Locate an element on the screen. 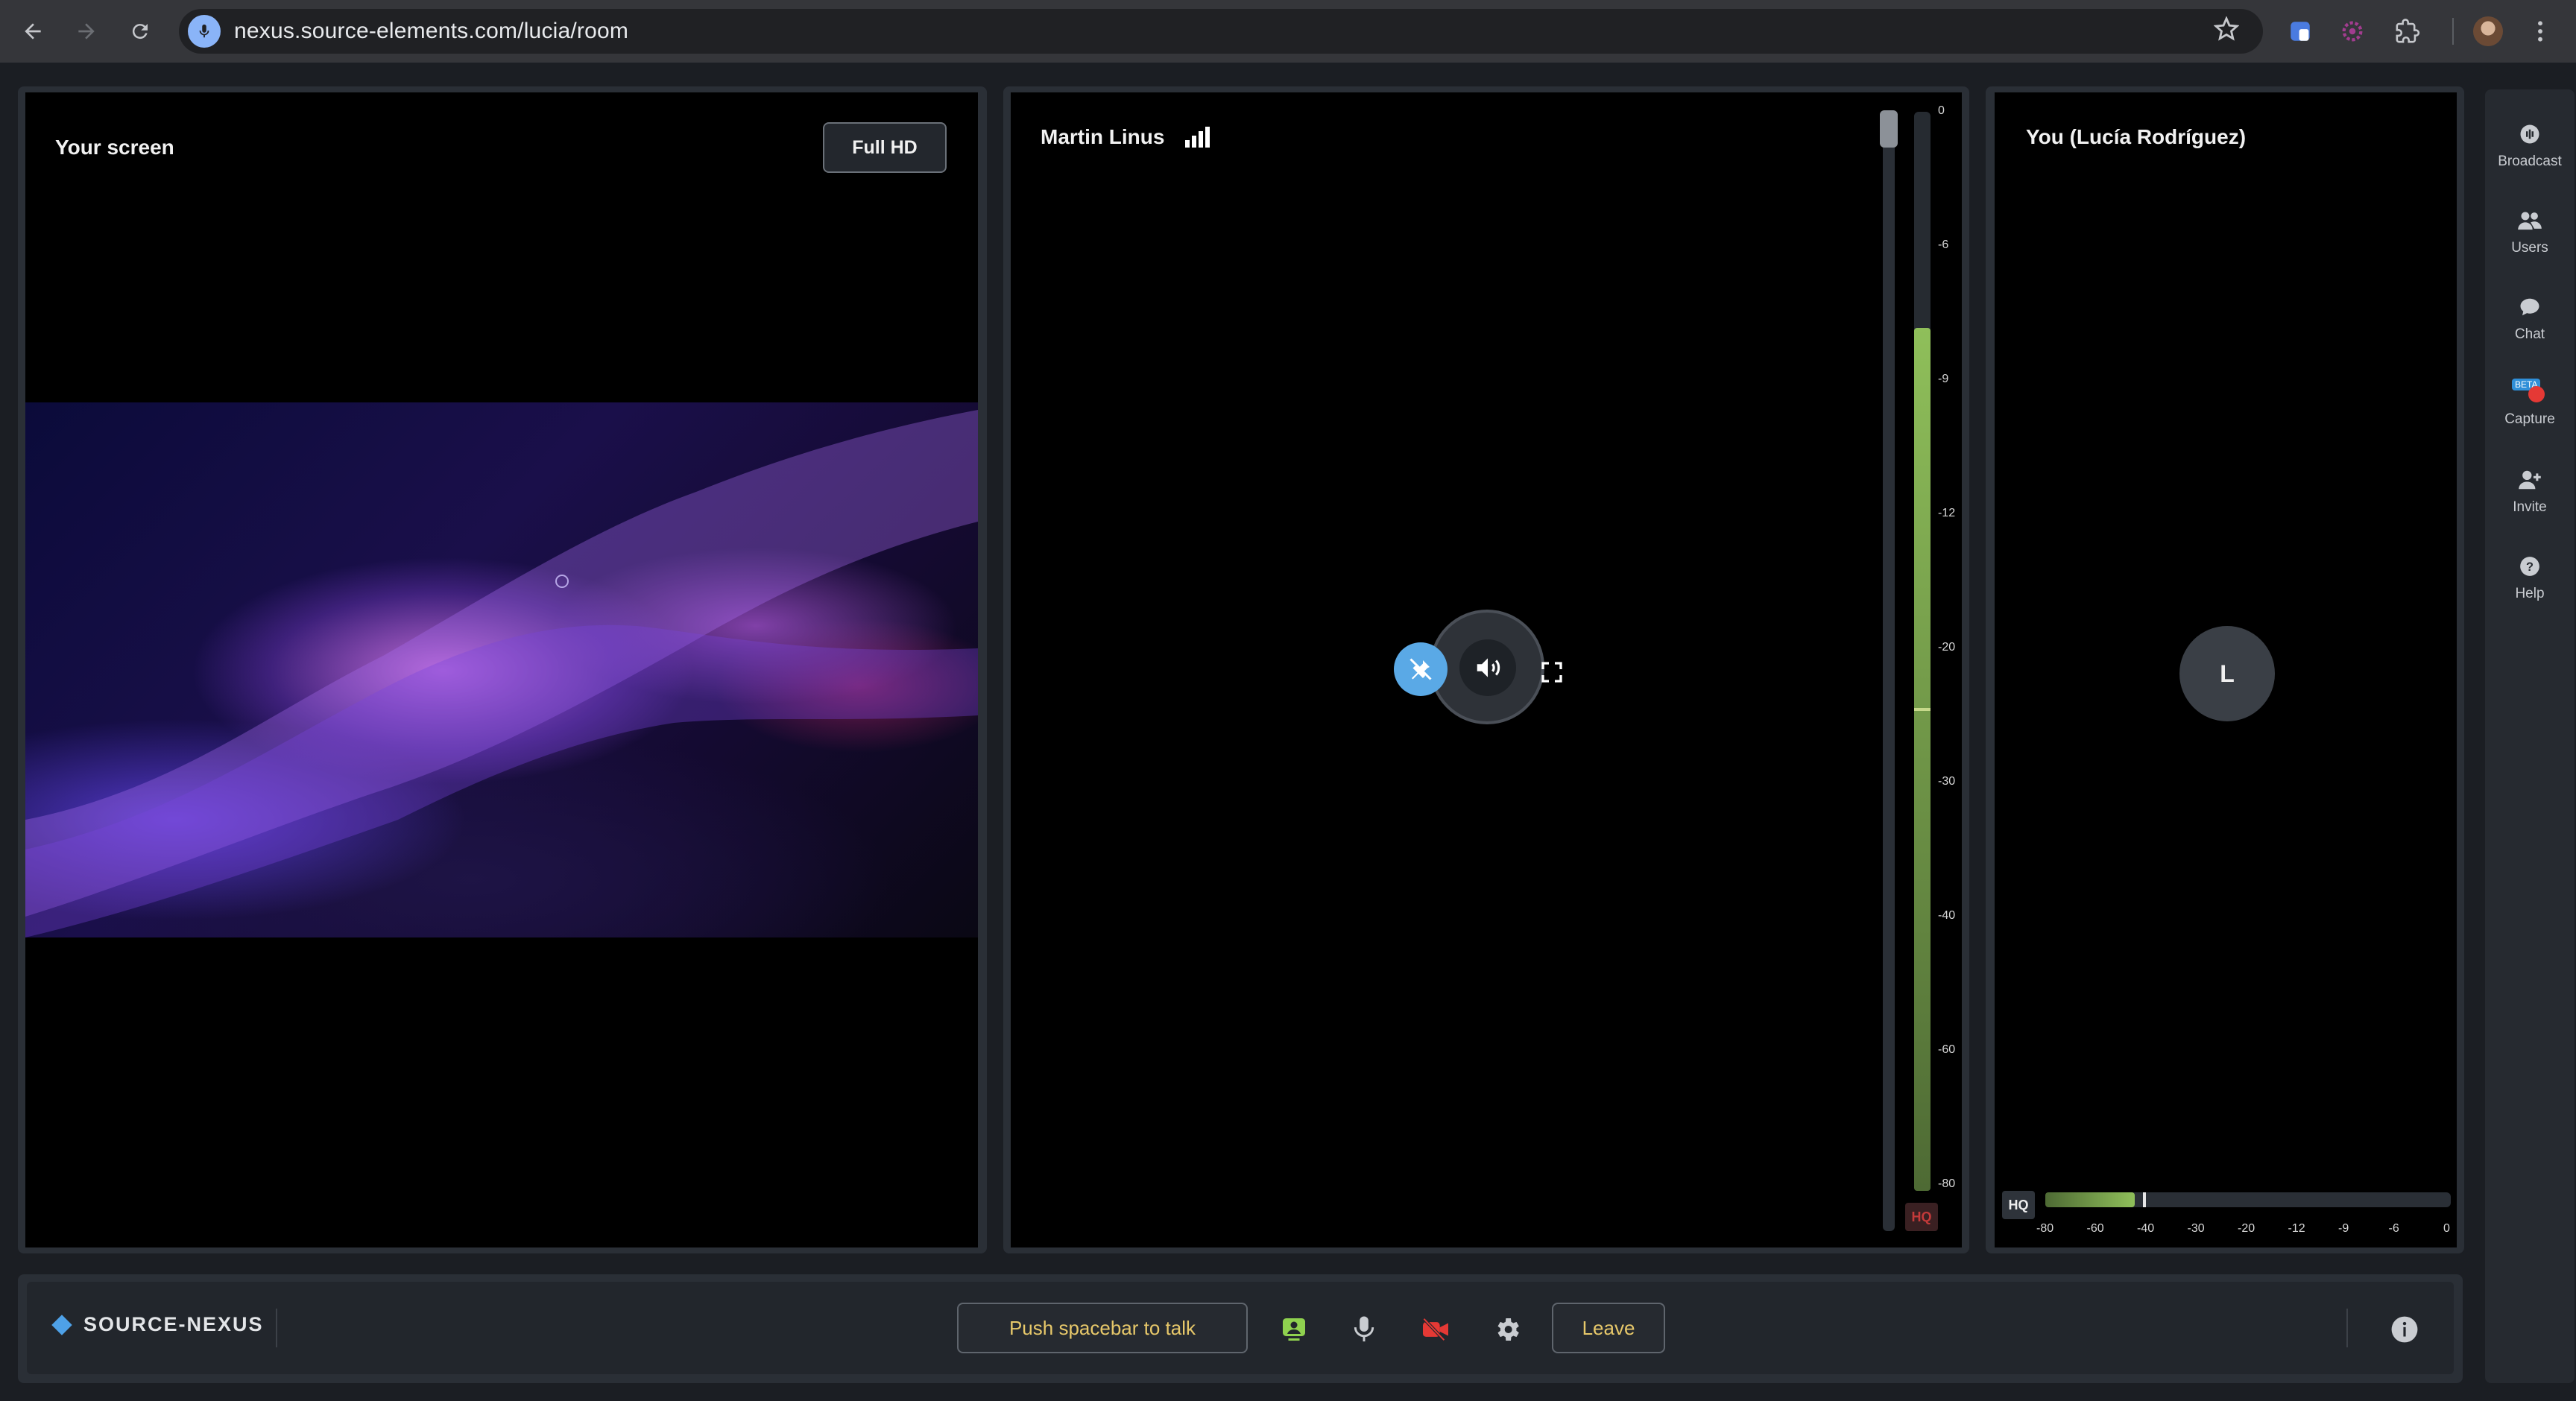 This screenshot has width=2576, height=1401. sidebar-item-capture: BETA Capture is located at coordinates (2530, 411).